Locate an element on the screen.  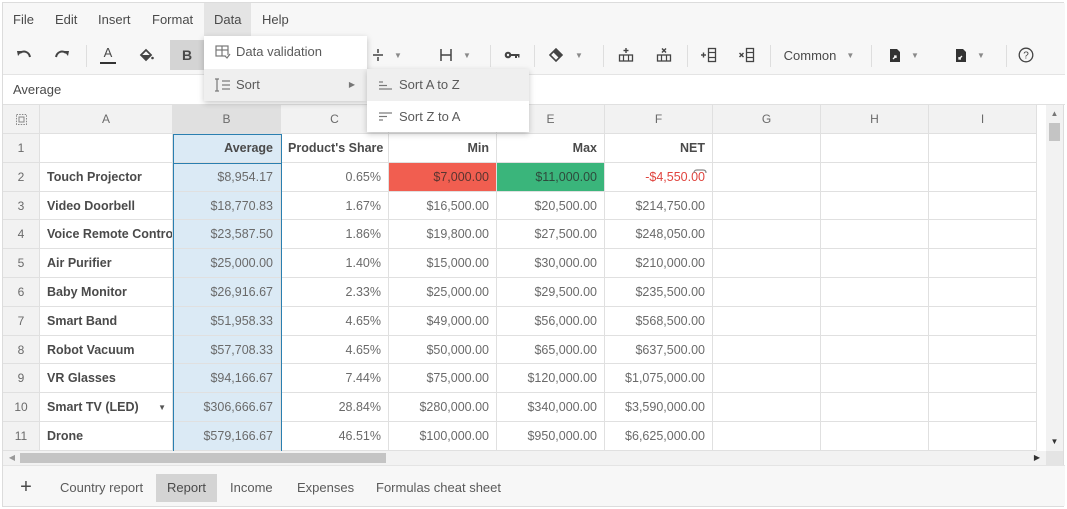
cell-min: $16,500.00 is located at coordinates (443, 206).